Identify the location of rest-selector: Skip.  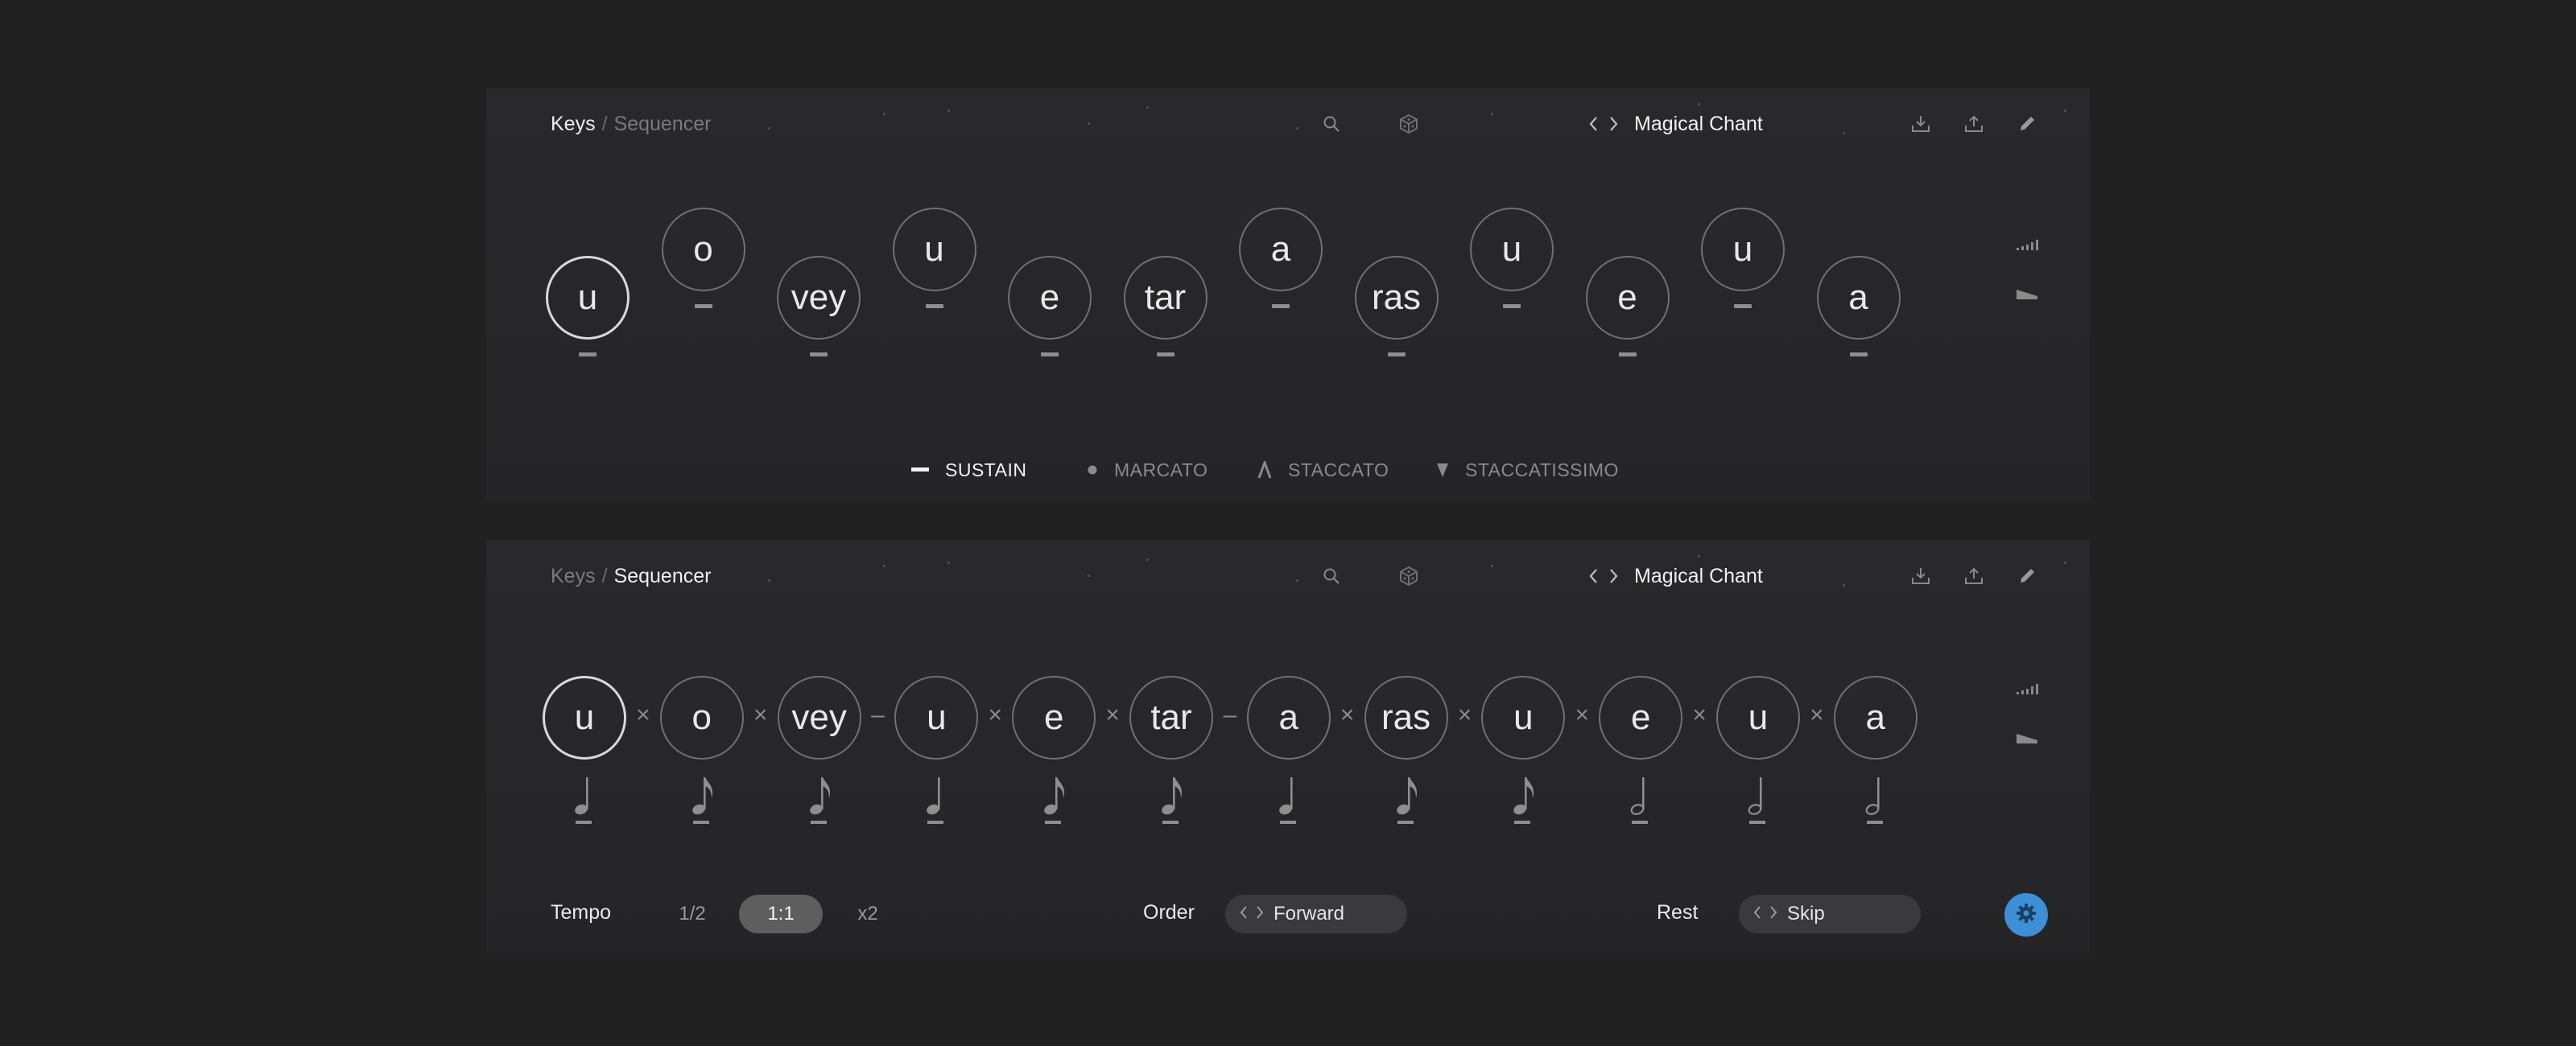
(1830, 914).